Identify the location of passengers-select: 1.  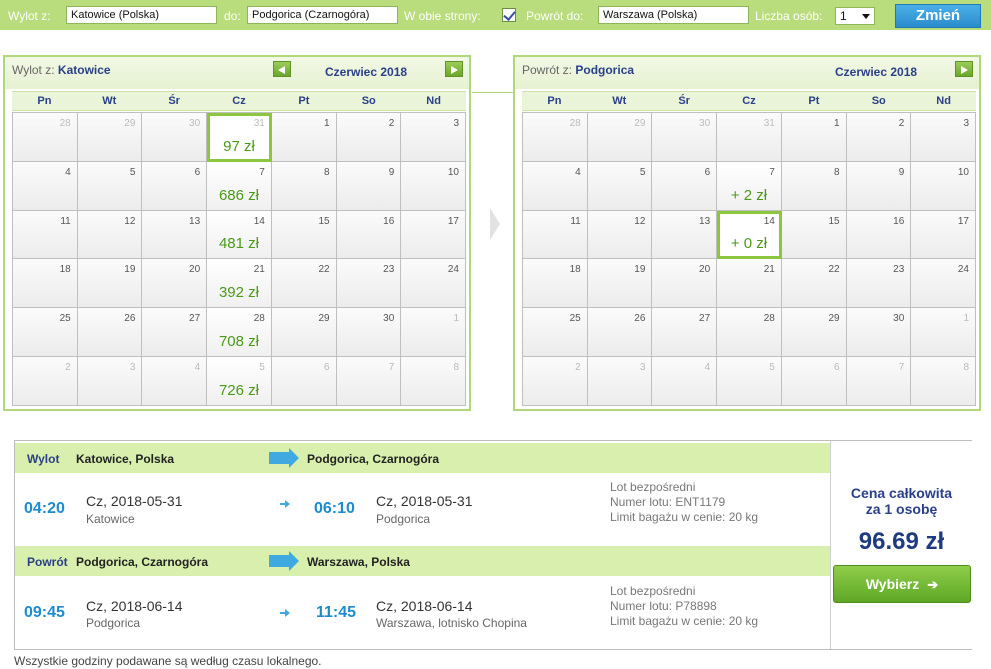
(855, 16).